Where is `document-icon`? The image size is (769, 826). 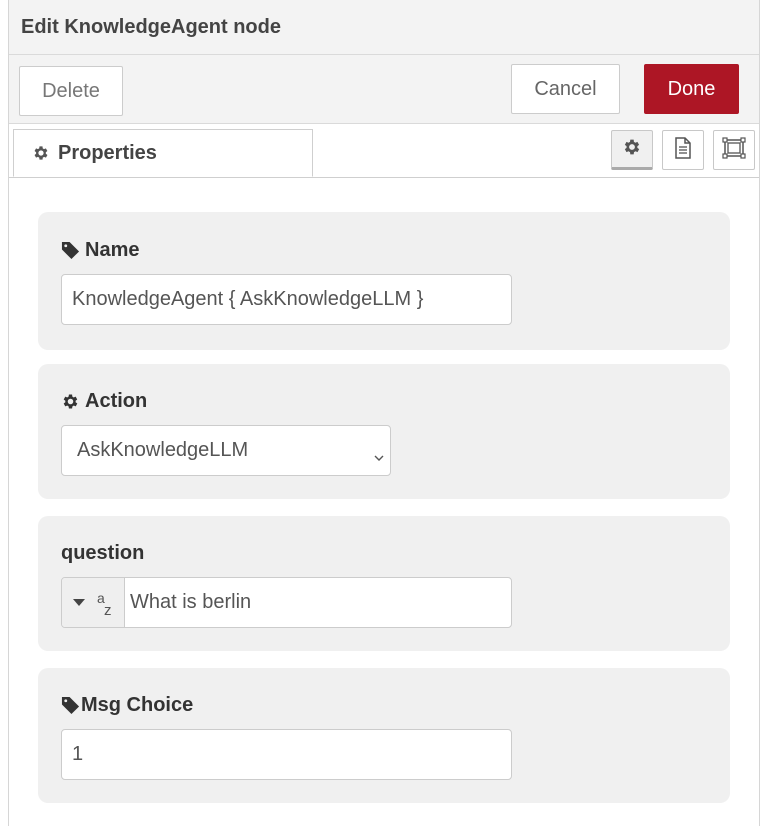 document-icon is located at coordinates (683, 150).